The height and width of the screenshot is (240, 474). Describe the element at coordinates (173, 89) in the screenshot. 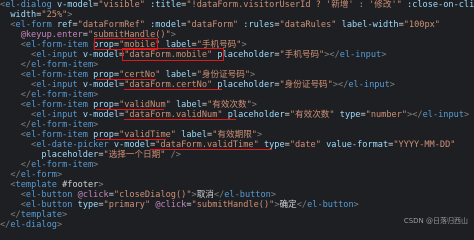

I see `highlight-underline-vmodel-certno` at that location.